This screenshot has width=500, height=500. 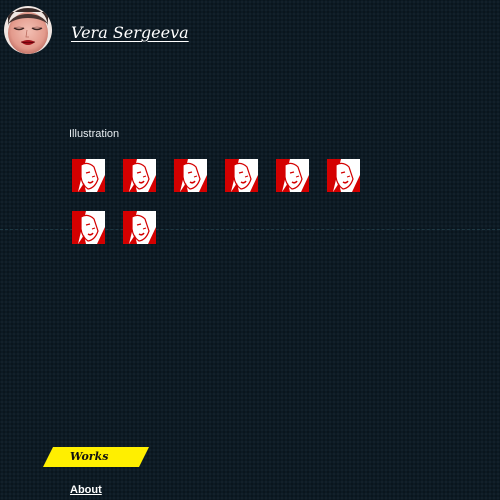 I want to click on nav-works-label: Works, so click(x=89, y=456).